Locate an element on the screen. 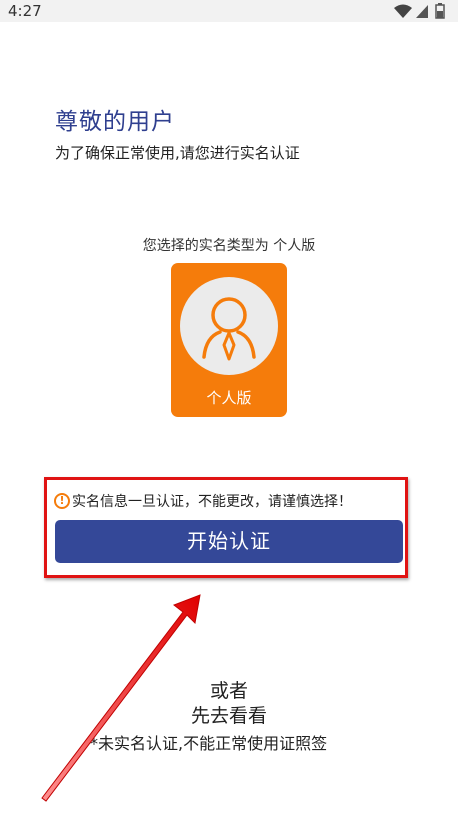 This screenshot has width=458, height=820. avatar is located at coordinates (229, 326).